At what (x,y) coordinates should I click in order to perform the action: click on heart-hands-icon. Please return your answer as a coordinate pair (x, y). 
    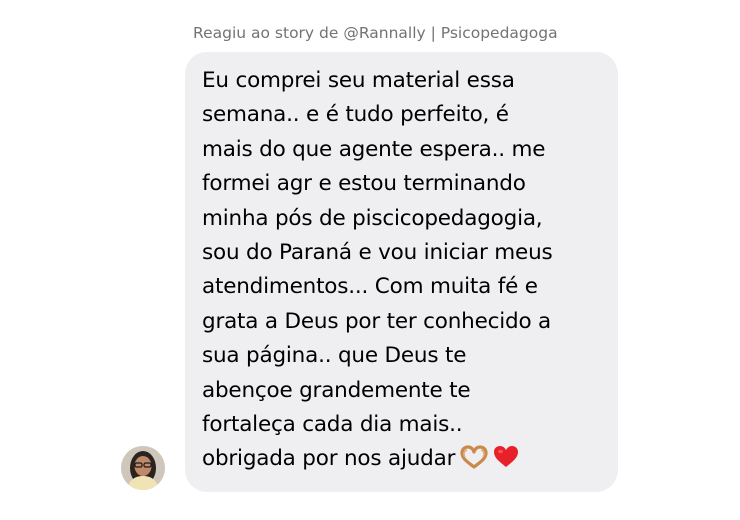
    Looking at the image, I should click on (474, 462).